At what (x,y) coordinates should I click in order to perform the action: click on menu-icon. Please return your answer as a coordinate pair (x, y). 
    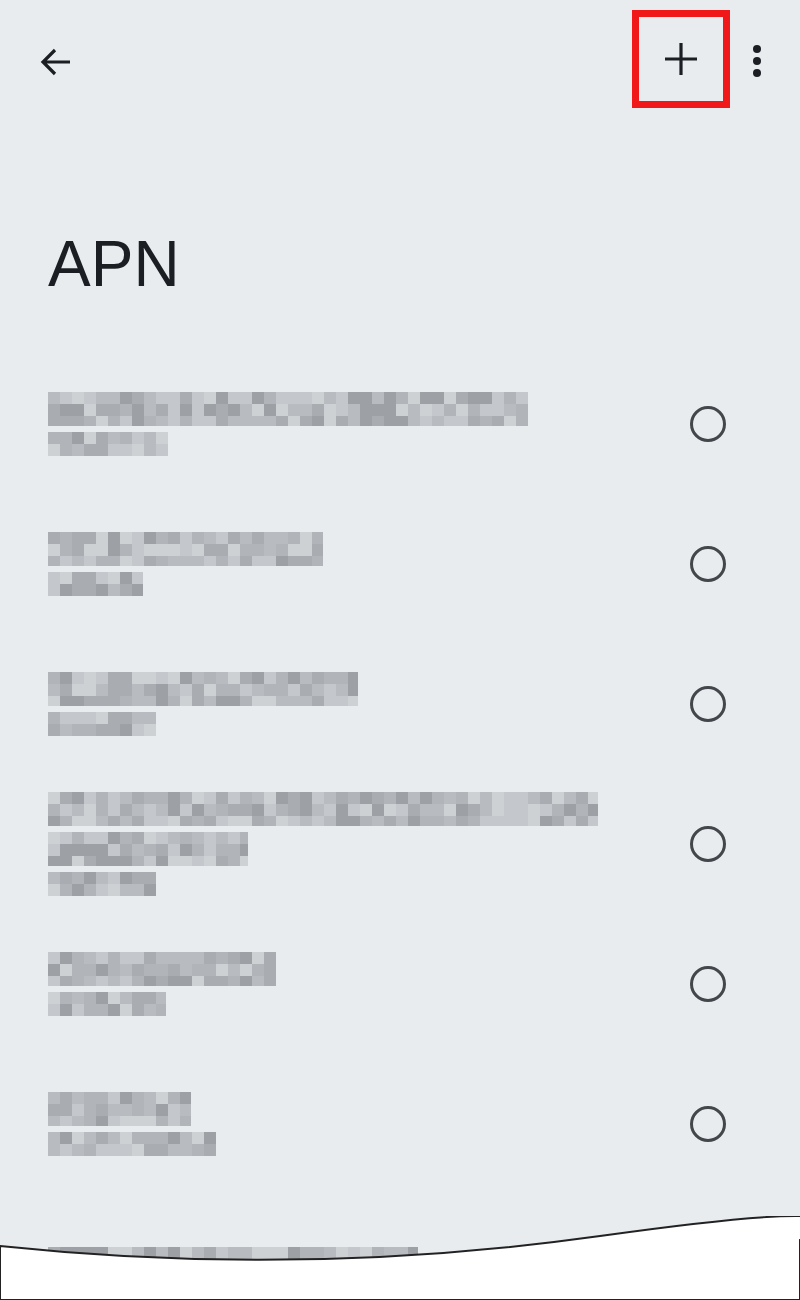
    Looking at the image, I should click on (757, 61).